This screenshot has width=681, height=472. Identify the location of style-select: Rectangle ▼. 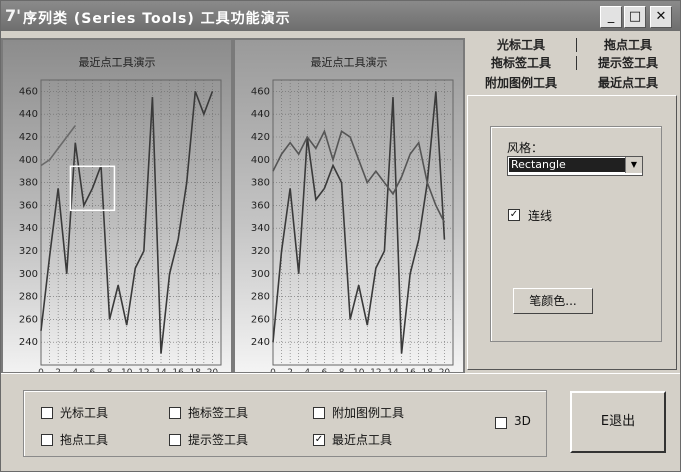
(575, 166).